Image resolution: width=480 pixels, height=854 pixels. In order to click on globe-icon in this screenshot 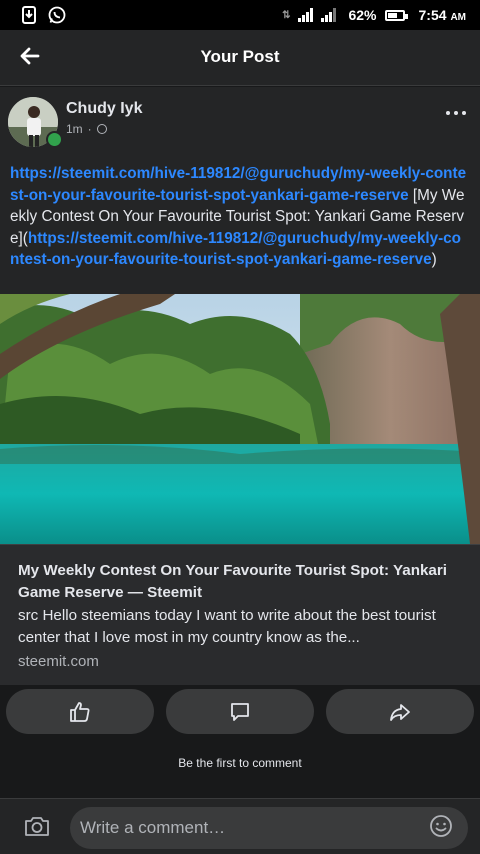, I will do `click(101, 129)`.